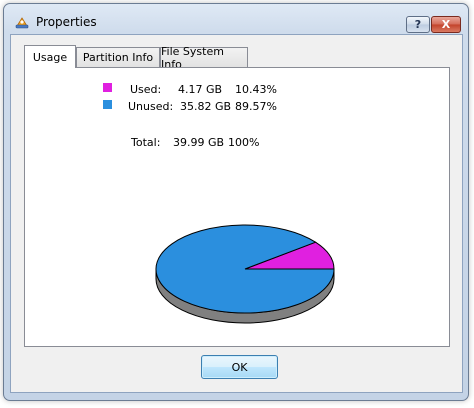 The width and height of the screenshot is (474, 408). Describe the element at coordinates (204, 58) in the screenshot. I see `tab-file-system-info: File System Info` at that location.